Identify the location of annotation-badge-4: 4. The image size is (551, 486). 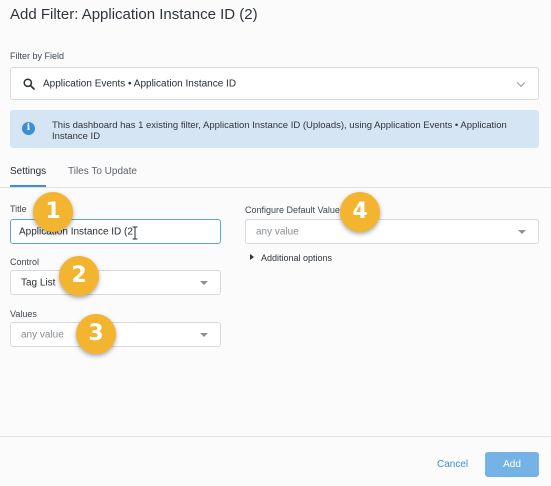
(360, 212).